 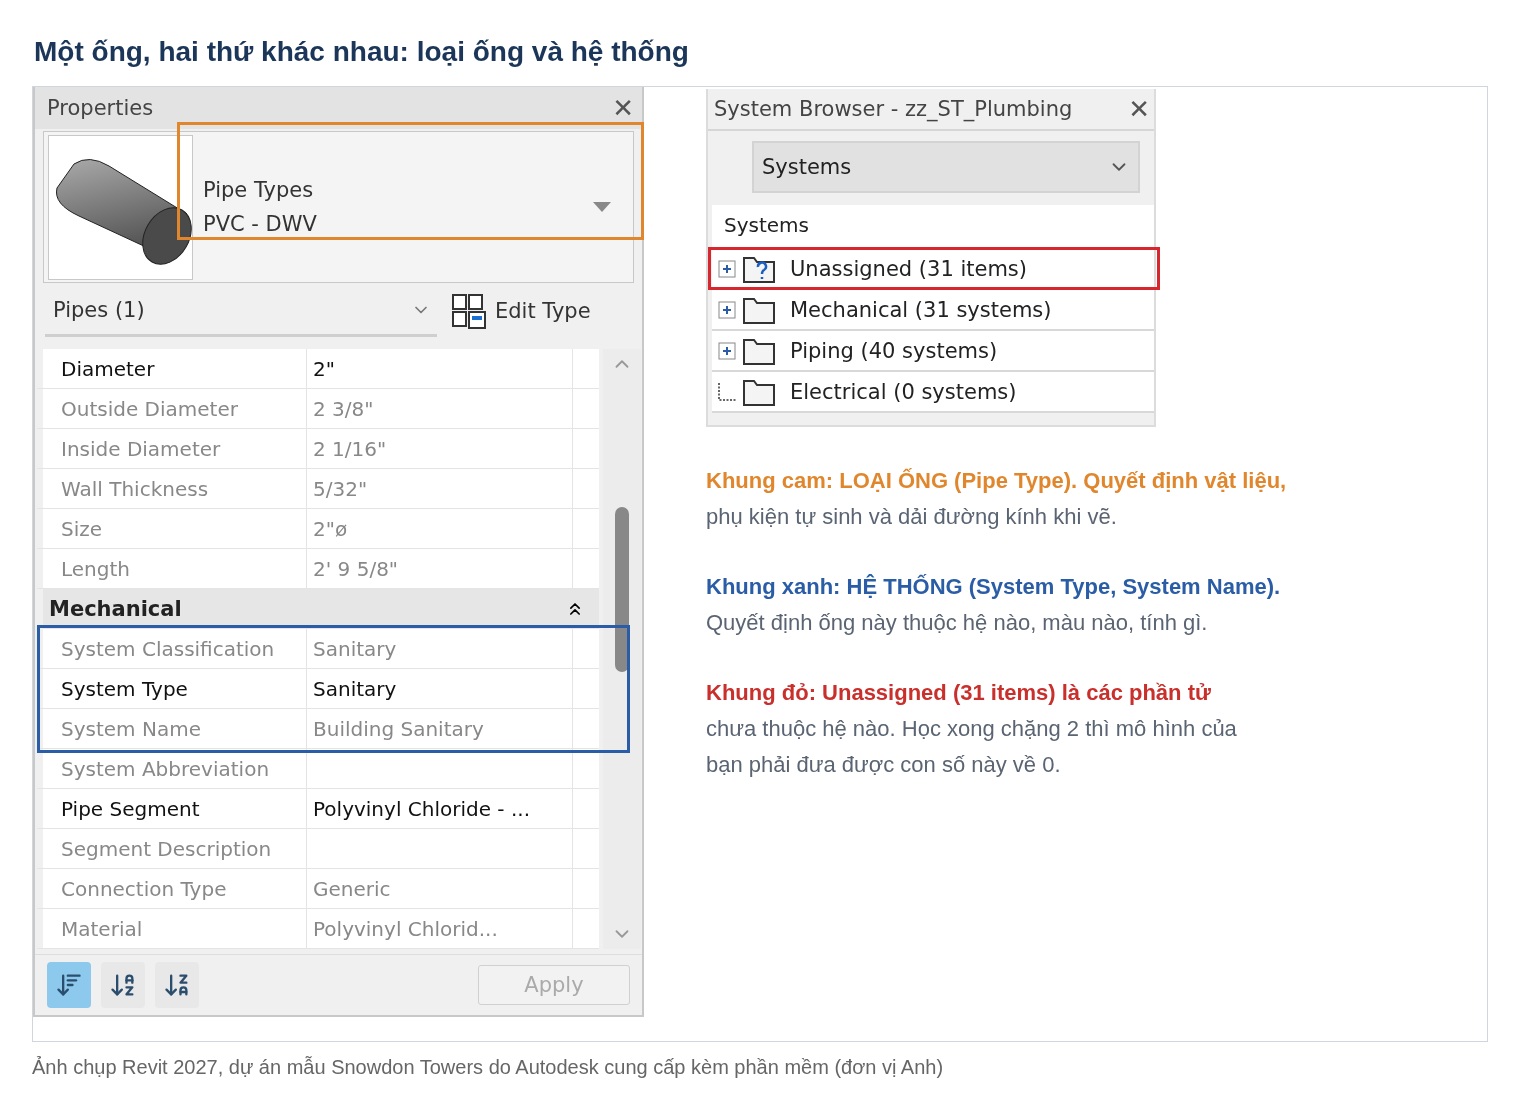 I want to click on property-label: System Classification, so click(x=175, y=648).